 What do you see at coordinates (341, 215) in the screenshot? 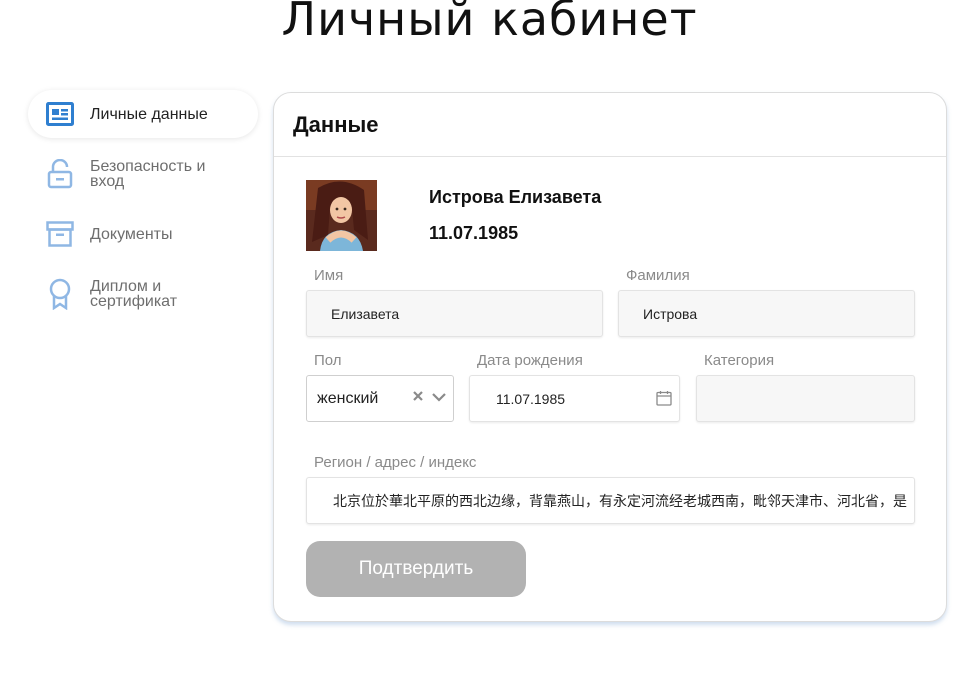
I see `avatar` at bounding box center [341, 215].